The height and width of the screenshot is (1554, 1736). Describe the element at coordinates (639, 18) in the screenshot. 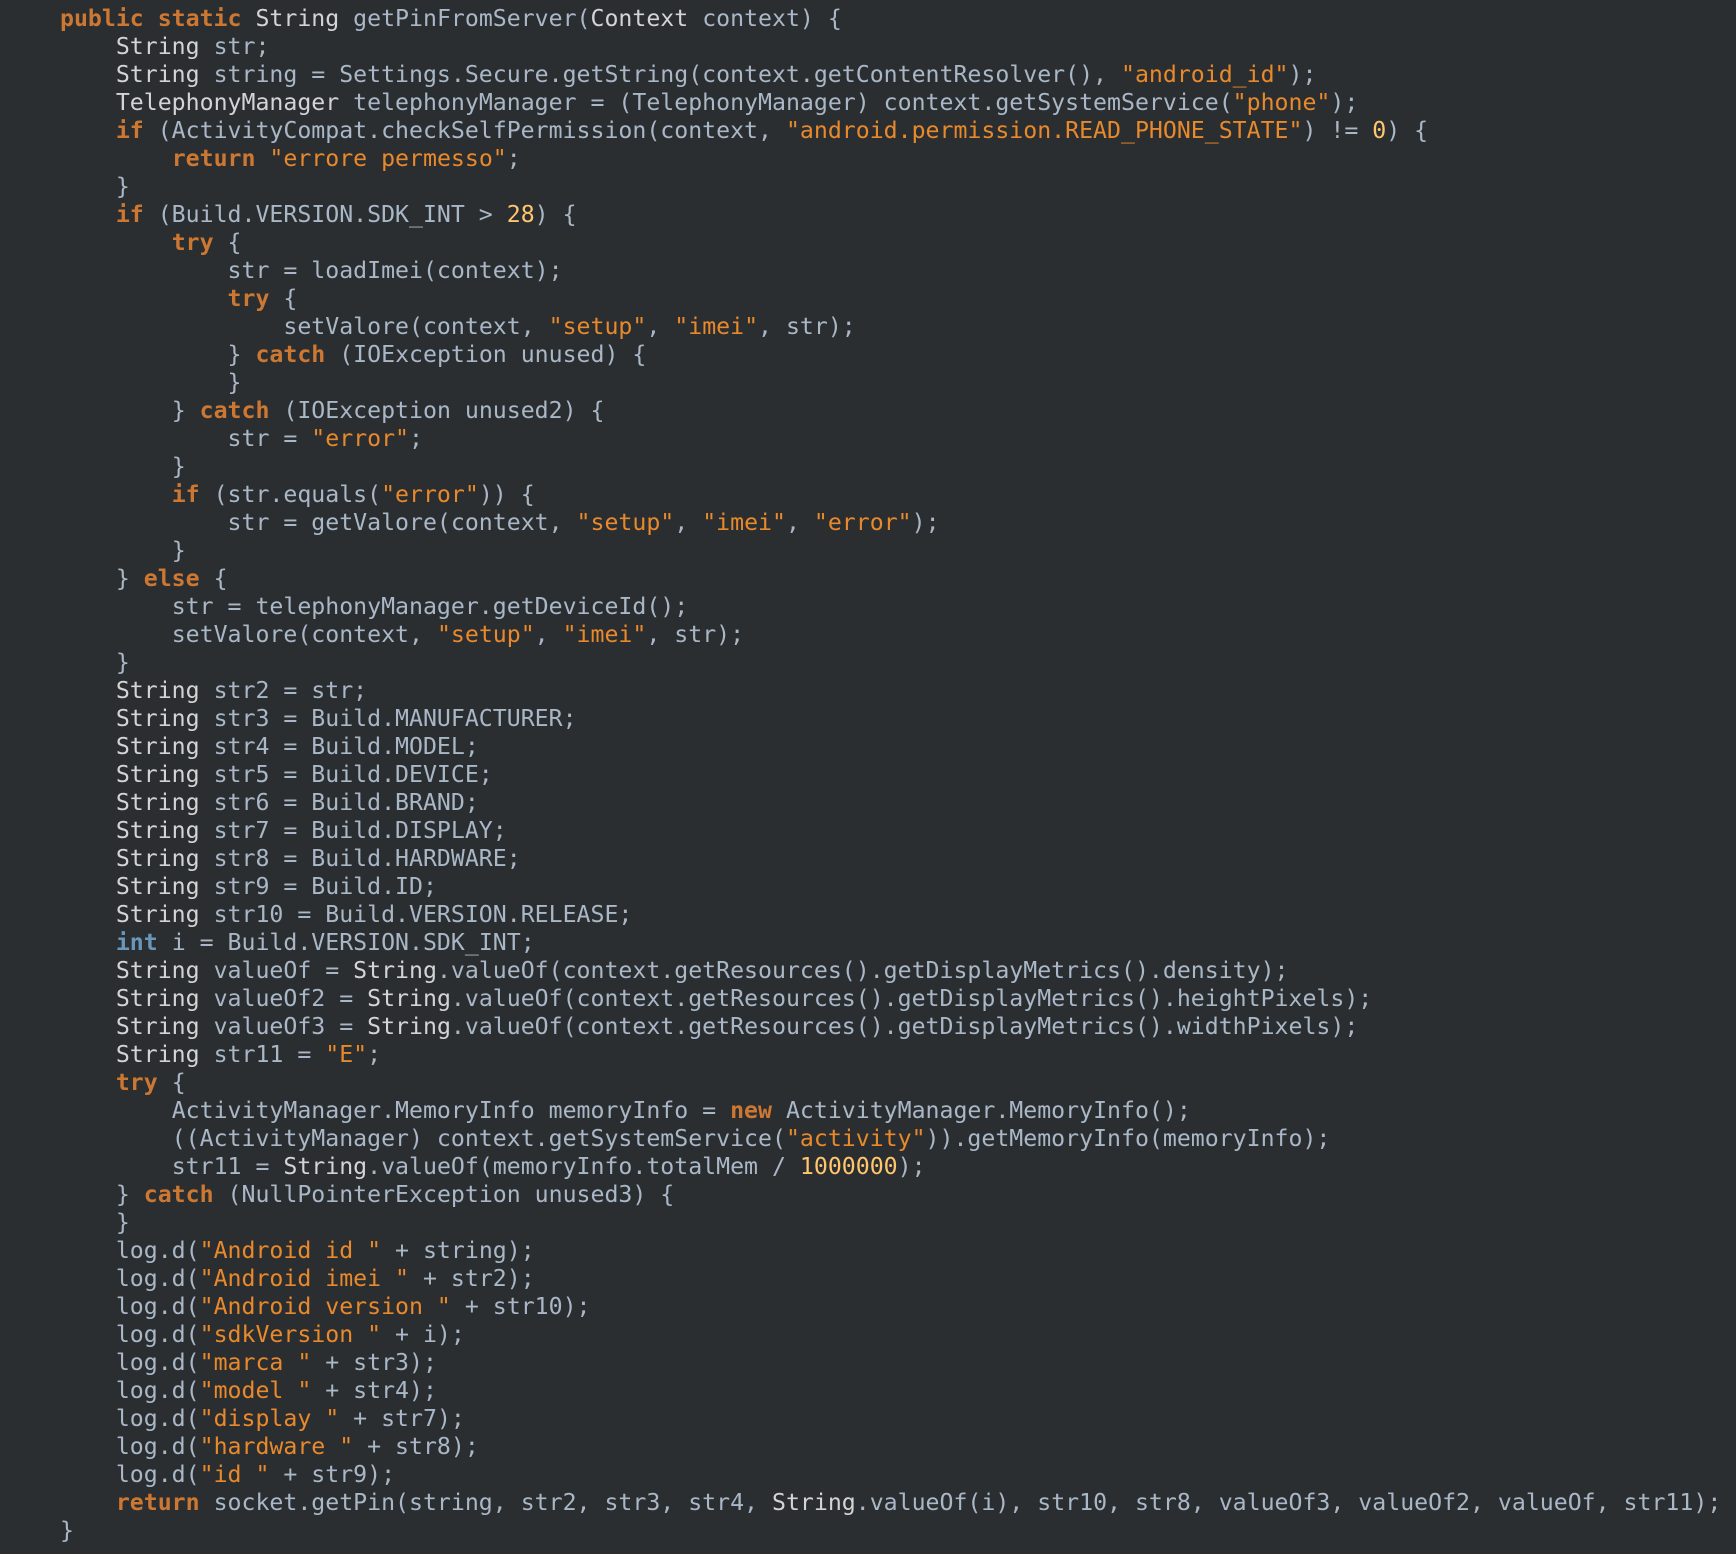

I see `code-token-type: Context` at that location.